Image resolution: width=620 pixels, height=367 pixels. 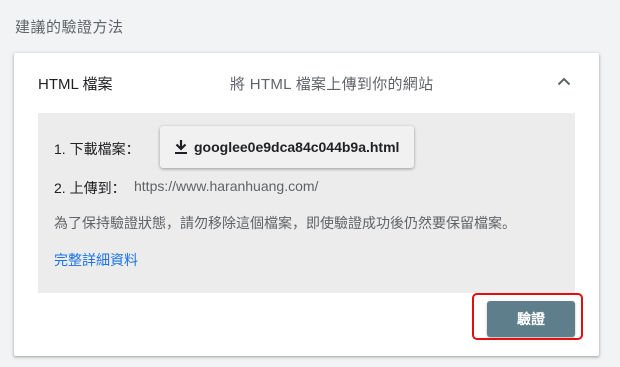 What do you see at coordinates (181, 147) in the screenshot?
I see `download-icon` at bounding box center [181, 147].